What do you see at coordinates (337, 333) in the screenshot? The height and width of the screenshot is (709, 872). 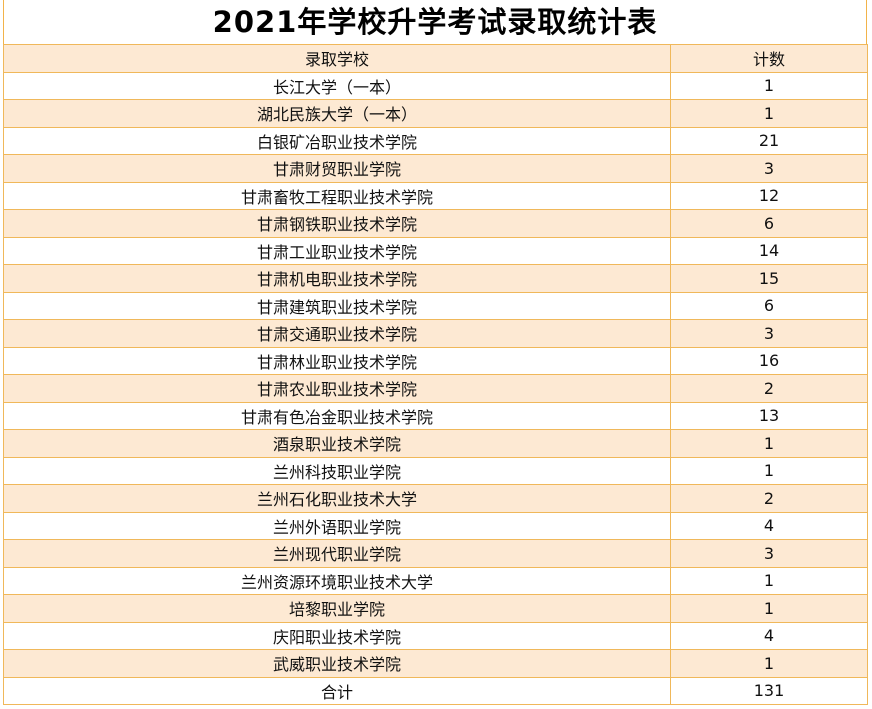 I see `school-name-cell: 甘肃交通职业技术学院` at bounding box center [337, 333].